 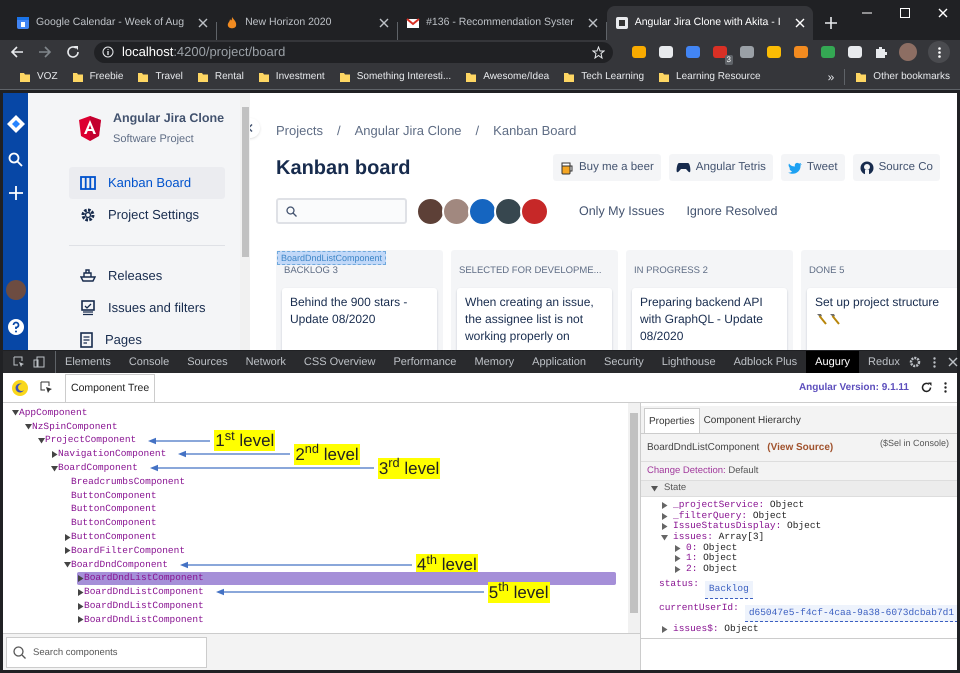 I want to click on menu-button, so click(x=939, y=52).